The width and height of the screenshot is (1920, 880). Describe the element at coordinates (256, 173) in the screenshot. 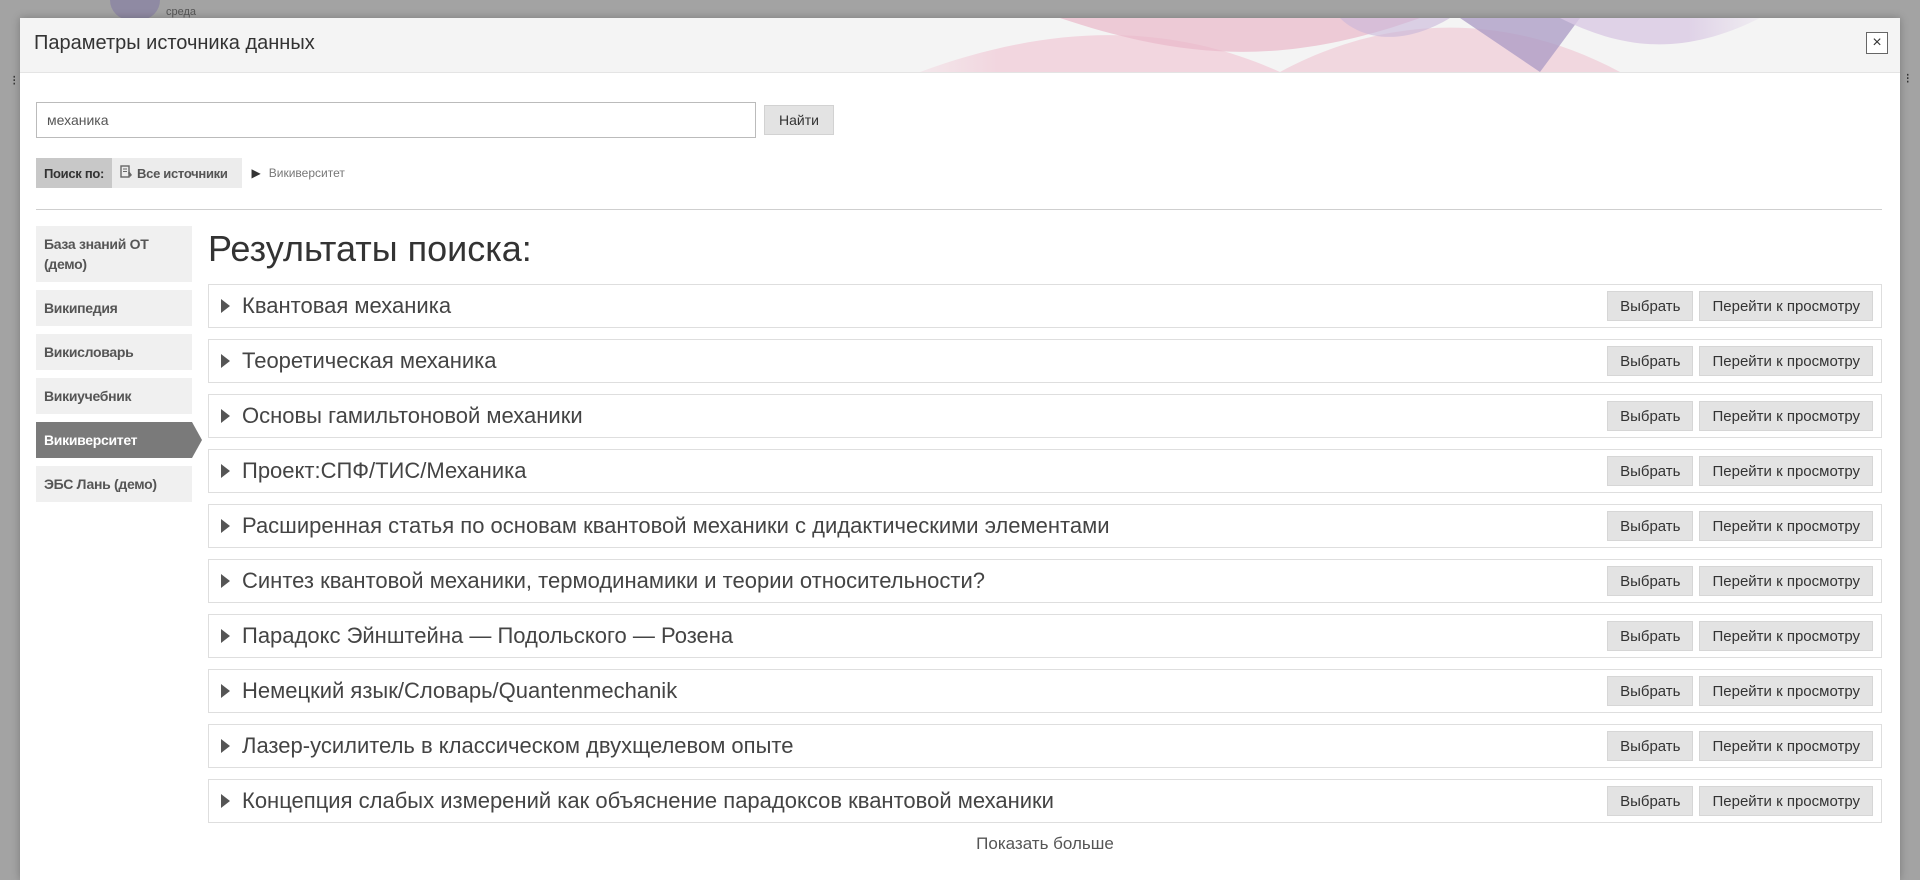

I see `breadcrumb-arrow-icon: ▶` at that location.